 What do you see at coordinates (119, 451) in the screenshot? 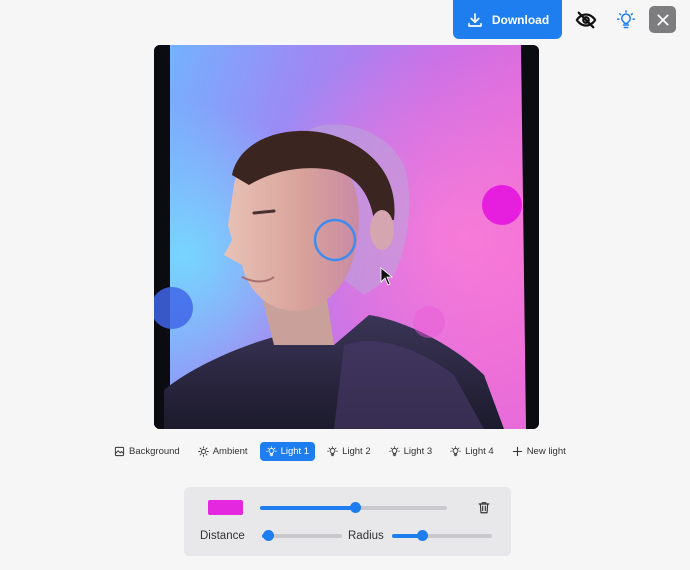
I see `image-icon` at bounding box center [119, 451].